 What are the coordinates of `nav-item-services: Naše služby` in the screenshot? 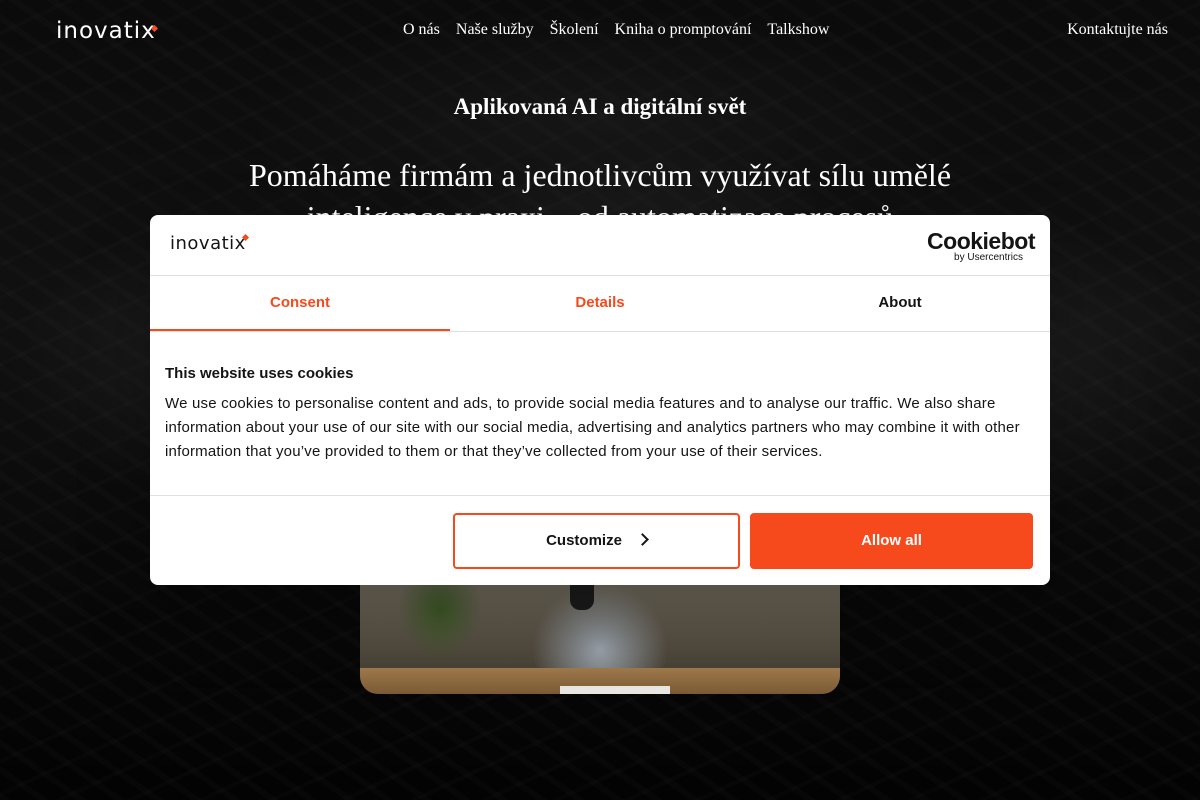 It's located at (495, 30).